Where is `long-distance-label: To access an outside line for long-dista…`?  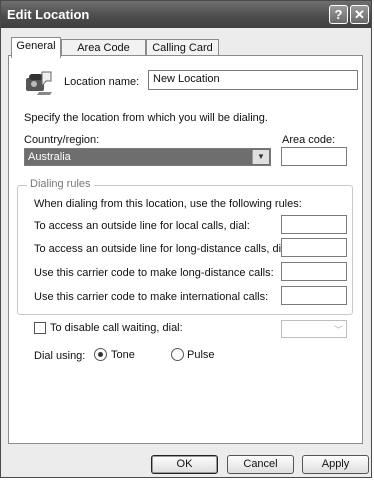
long-distance-label: To access an outside line for long-dista… is located at coordinates (163, 249).